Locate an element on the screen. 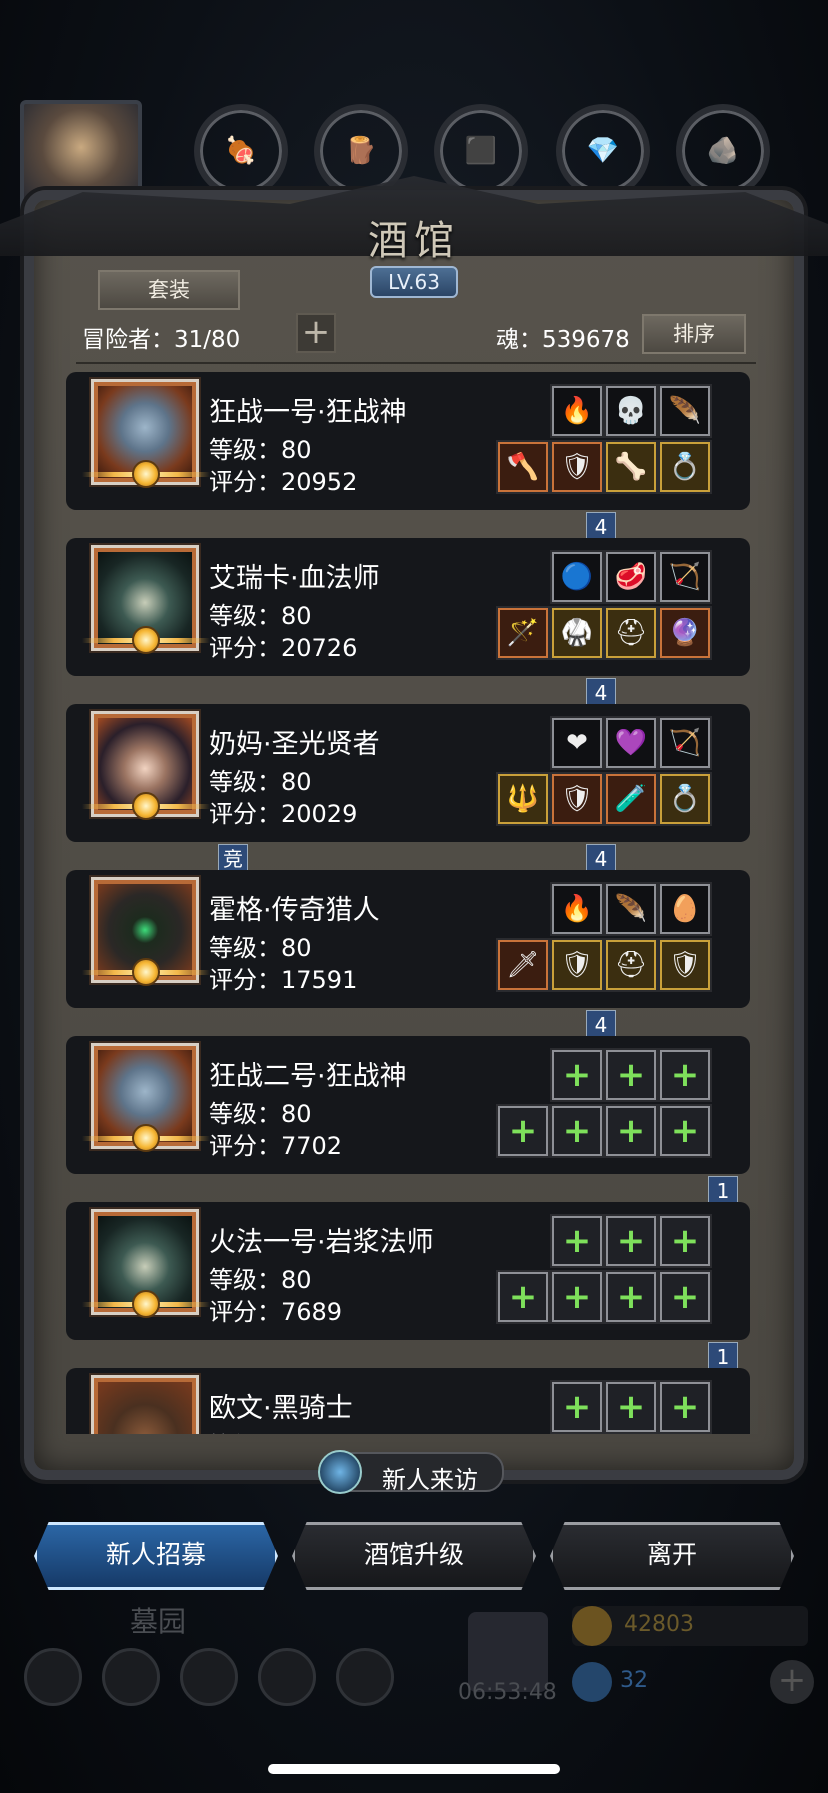 Image resolution: width=828 pixels, height=1793 pixels. hero-score: 评分：20726 is located at coordinates (283, 648).